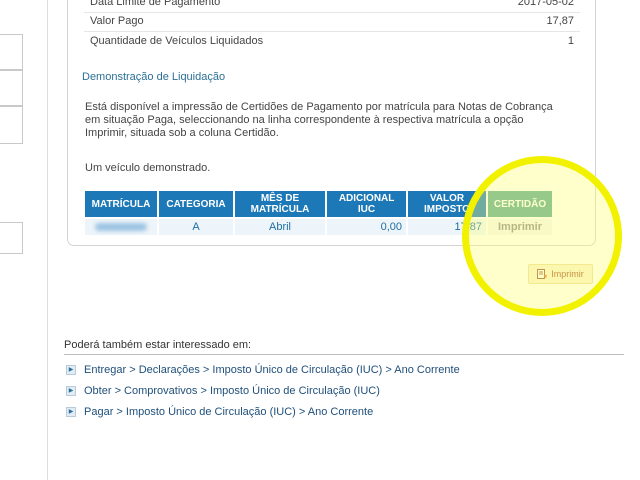 The image size is (640, 480). I want to click on summary-label: Data Limite de Pagamento, so click(155, 4).